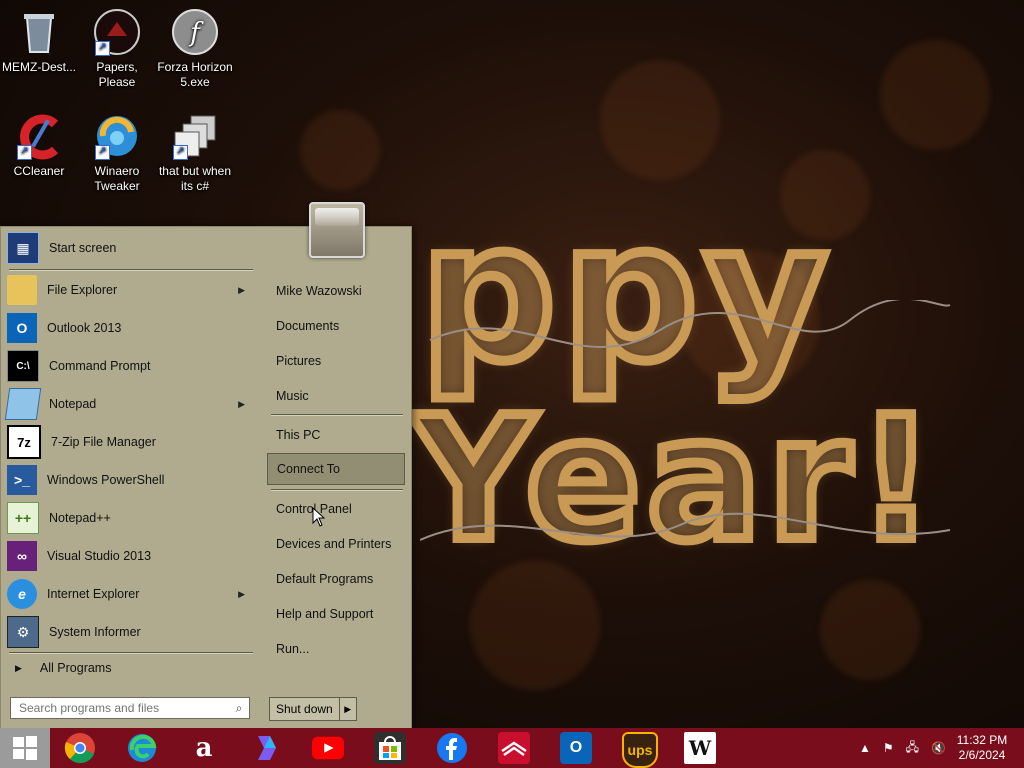 The width and height of the screenshot is (1024, 768). Describe the element at coordinates (22, 594) in the screenshot. I see `internet-explorer-icon: e` at that location.